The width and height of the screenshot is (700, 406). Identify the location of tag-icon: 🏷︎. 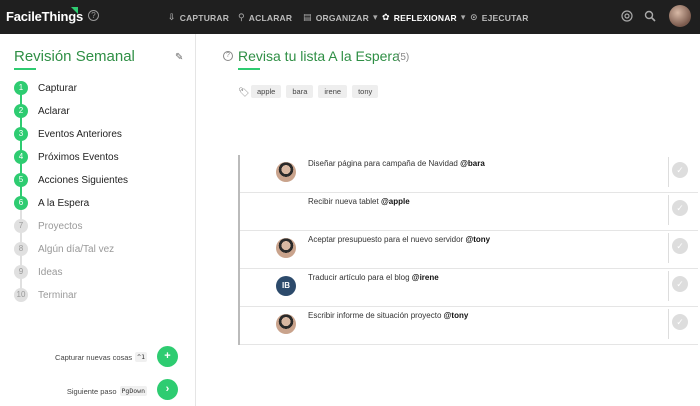
(244, 92).